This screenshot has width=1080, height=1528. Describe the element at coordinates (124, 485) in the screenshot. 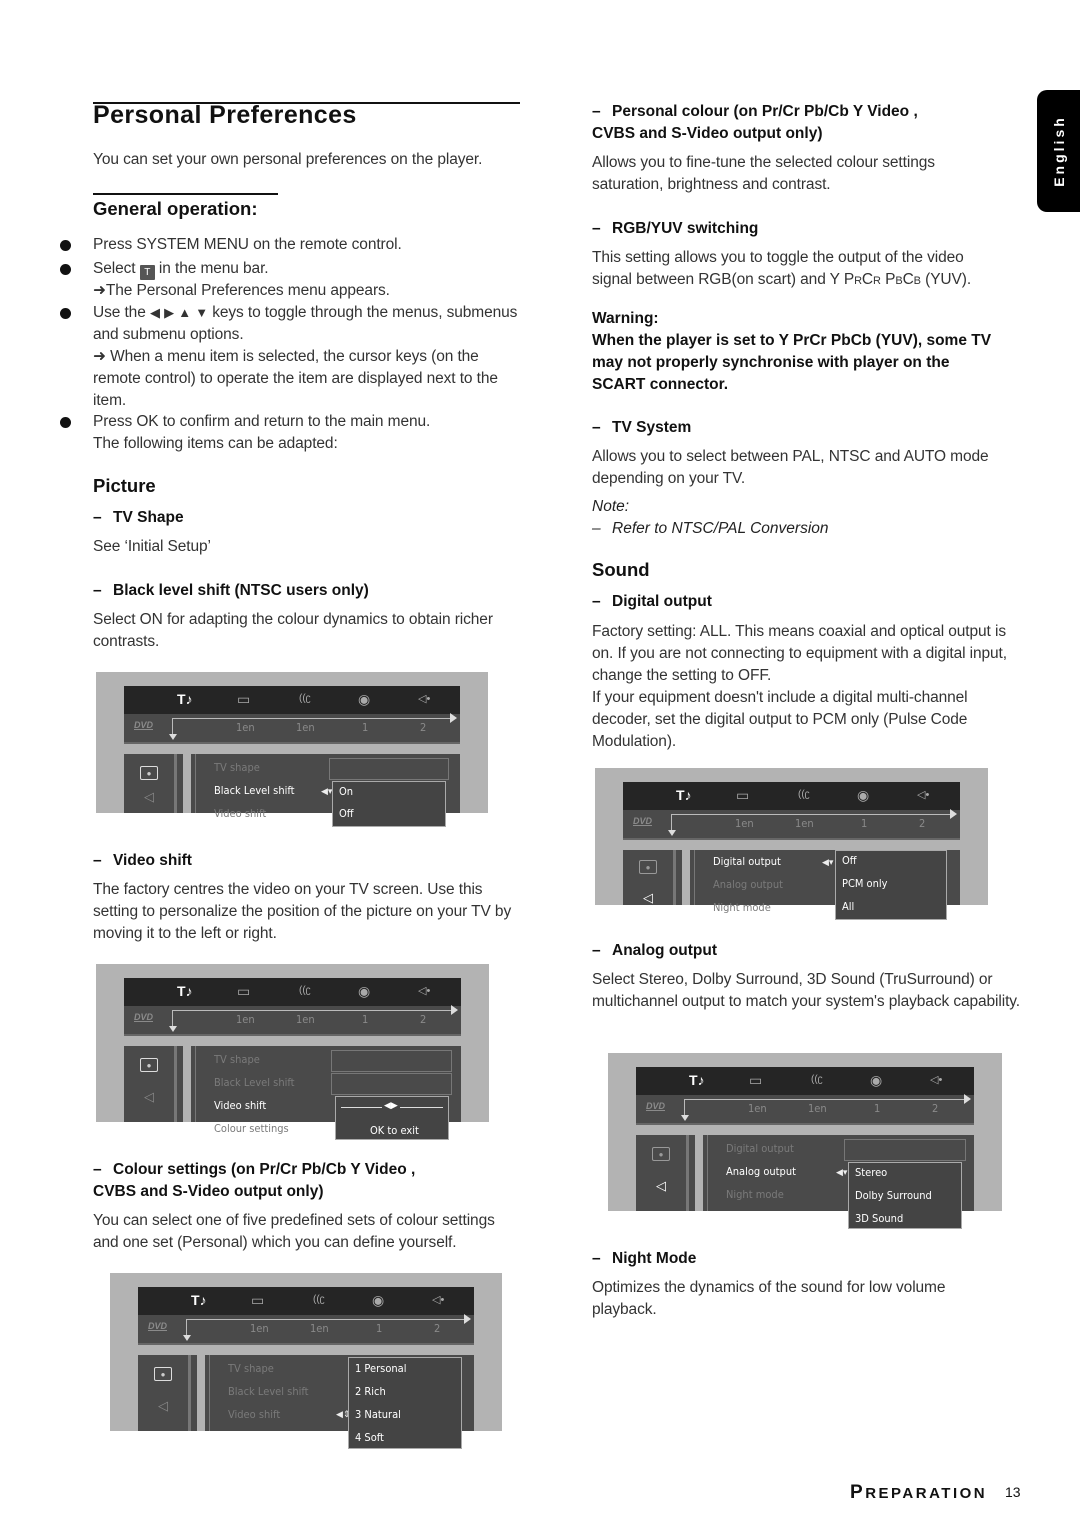

I see `picture-heading: Picture` at that location.